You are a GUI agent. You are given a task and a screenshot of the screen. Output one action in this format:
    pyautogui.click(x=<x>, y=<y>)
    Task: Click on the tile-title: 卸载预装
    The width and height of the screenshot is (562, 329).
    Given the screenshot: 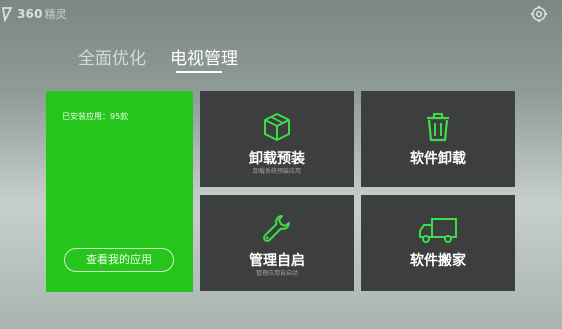 What is the action you would take?
    pyautogui.click(x=277, y=159)
    